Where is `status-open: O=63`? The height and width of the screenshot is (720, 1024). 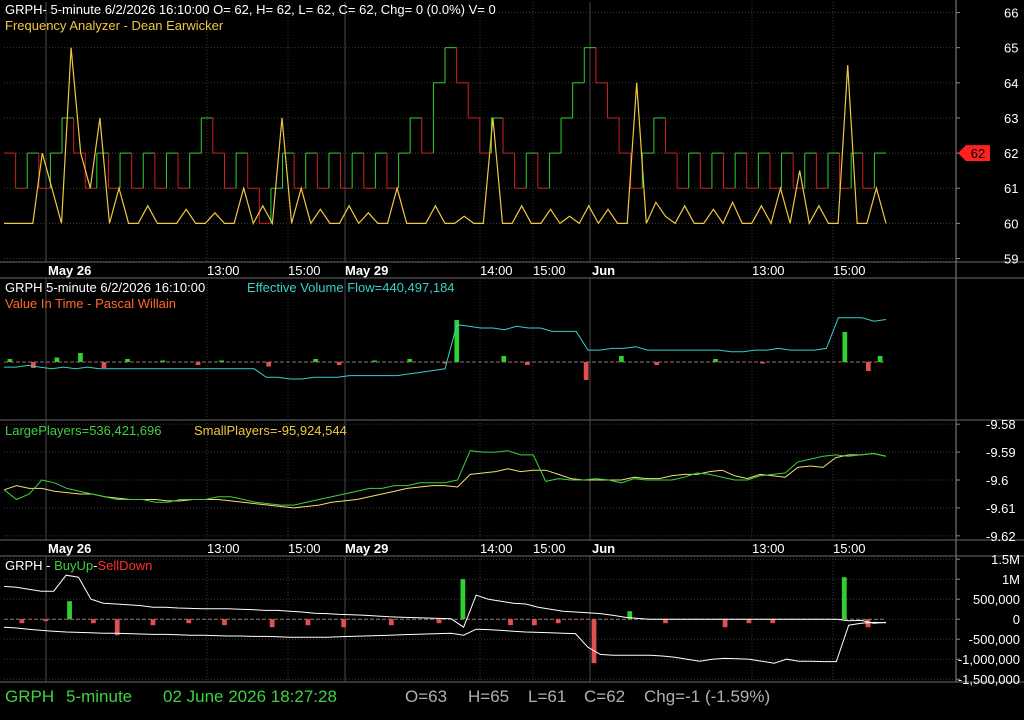 status-open: O=63 is located at coordinates (426, 696).